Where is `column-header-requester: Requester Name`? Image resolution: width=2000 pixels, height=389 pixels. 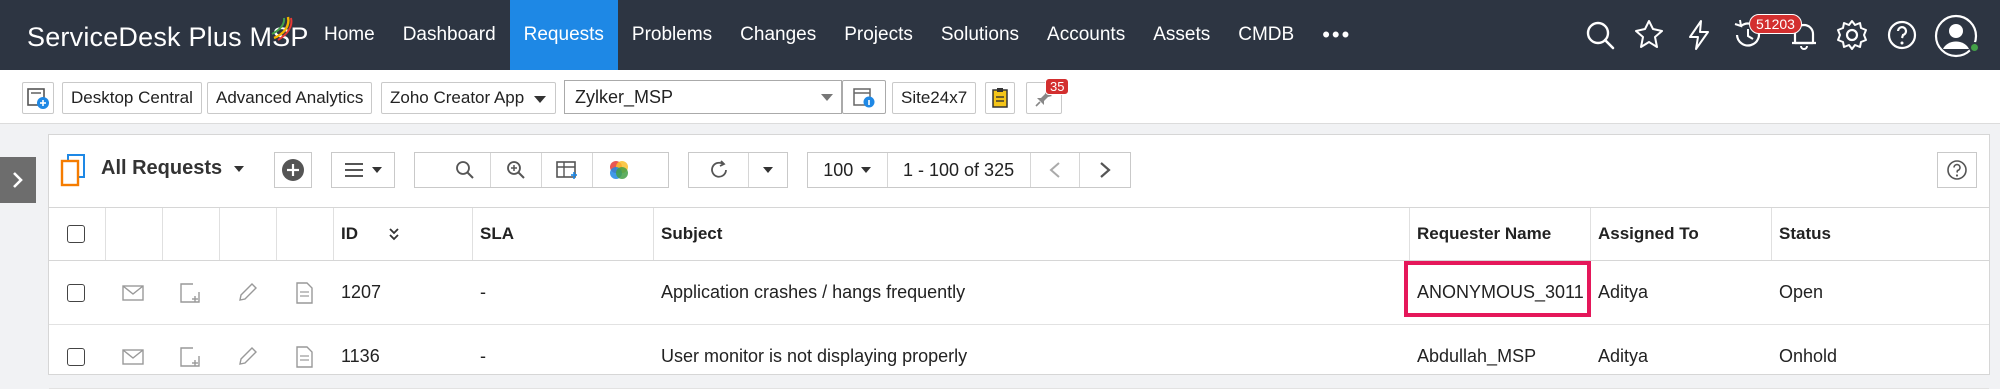 column-header-requester: Requester Name is located at coordinates (1484, 234).